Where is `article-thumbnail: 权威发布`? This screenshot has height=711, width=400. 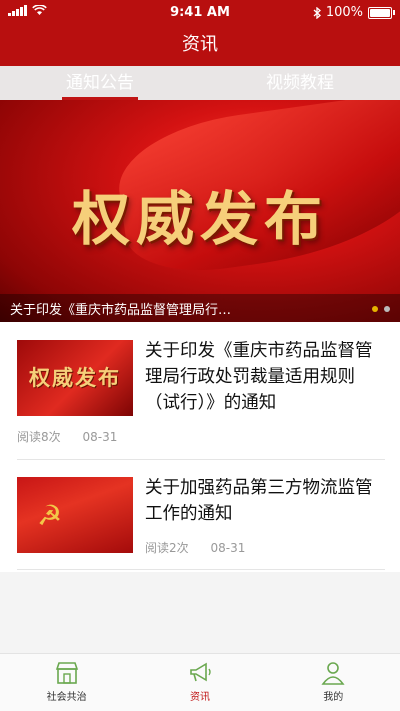 article-thumbnail: 权威发布 is located at coordinates (75, 378).